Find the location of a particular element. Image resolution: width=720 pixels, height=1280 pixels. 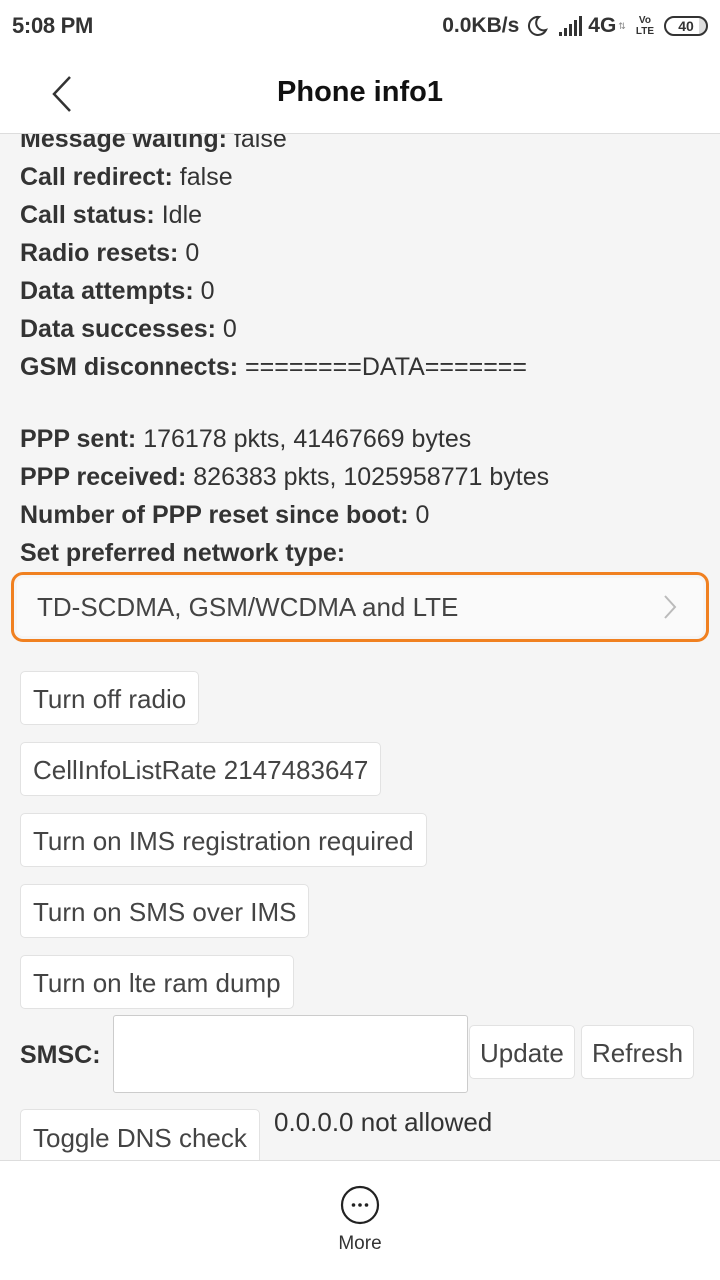

bottom-bar: More is located at coordinates (360, 1220).